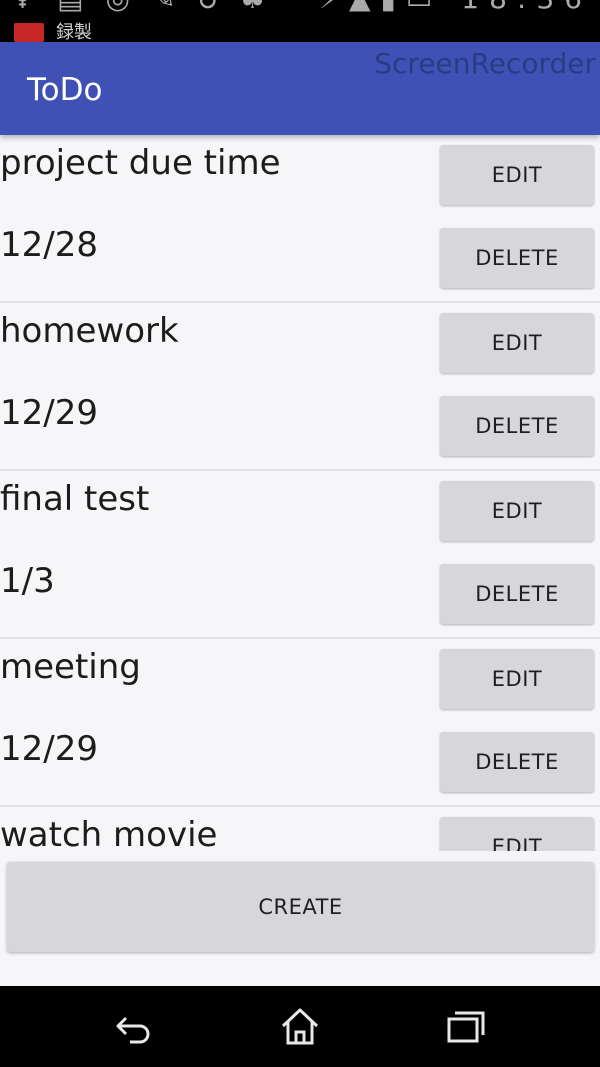  Describe the element at coordinates (29, 32) in the screenshot. I see `screen-recorder-notification-icon` at that location.